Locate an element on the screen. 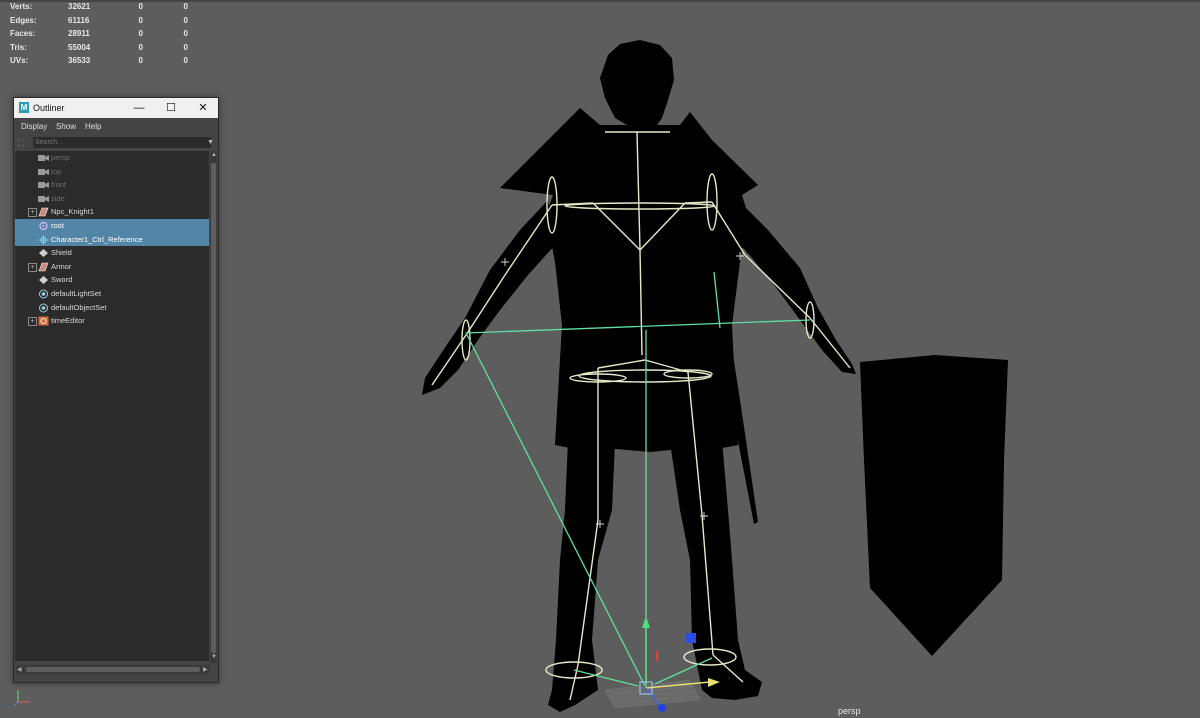  hud-value: 61116 is located at coordinates (79, 20).